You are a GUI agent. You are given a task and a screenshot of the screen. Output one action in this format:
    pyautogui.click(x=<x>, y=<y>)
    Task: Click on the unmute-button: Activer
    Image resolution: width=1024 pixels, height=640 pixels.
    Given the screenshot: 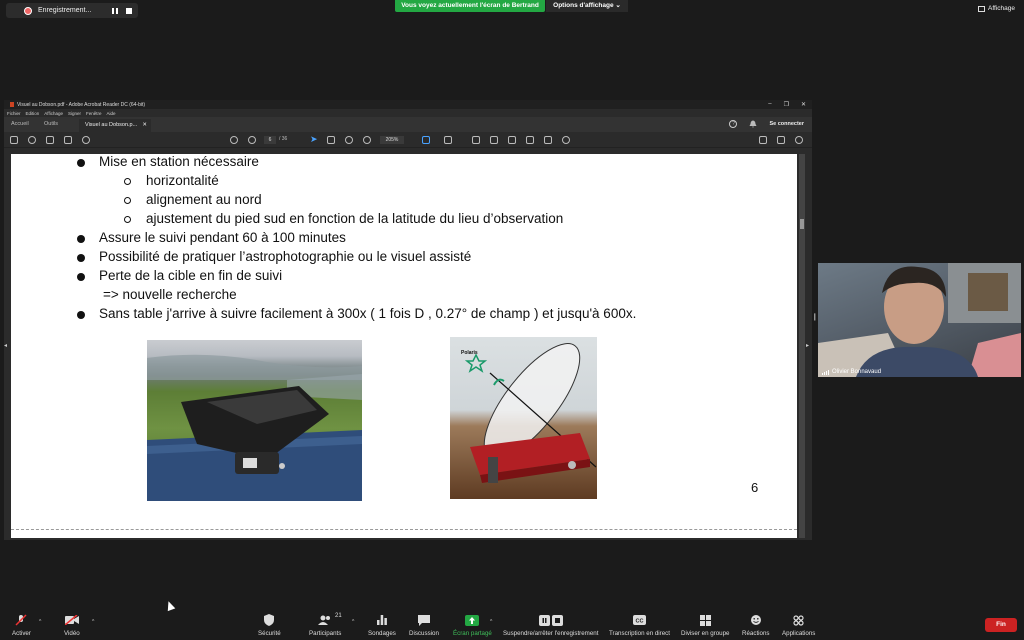 What is the action you would take?
    pyautogui.click(x=21, y=625)
    